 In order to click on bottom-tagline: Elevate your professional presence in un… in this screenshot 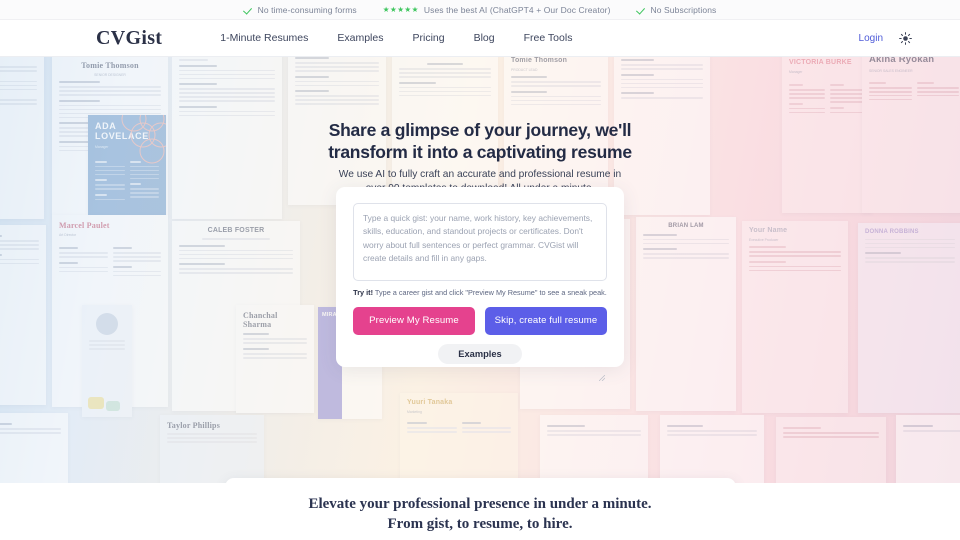, I will do `click(480, 515)`.